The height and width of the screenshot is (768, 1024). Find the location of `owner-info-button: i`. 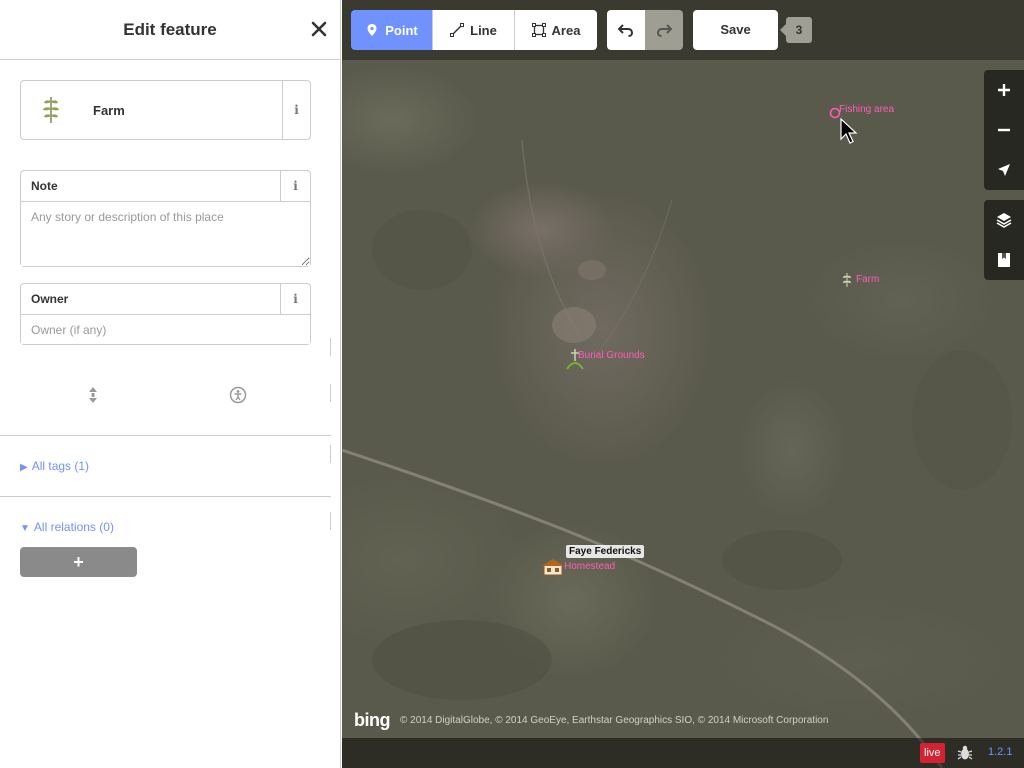

owner-info-button: i is located at coordinates (295, 299).